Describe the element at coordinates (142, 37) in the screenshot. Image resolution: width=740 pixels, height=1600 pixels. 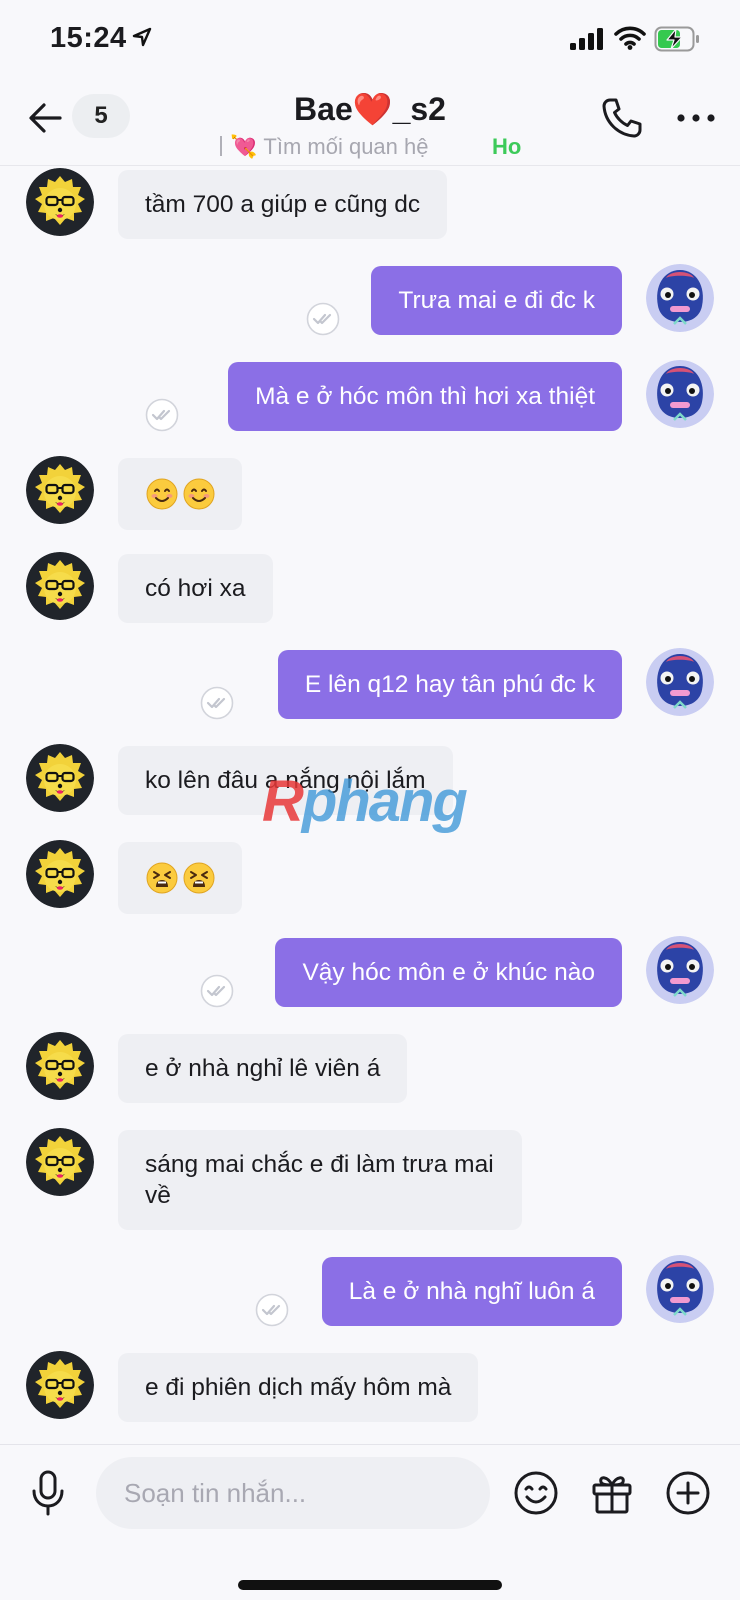
I see `location-arrow-icon` at that location.